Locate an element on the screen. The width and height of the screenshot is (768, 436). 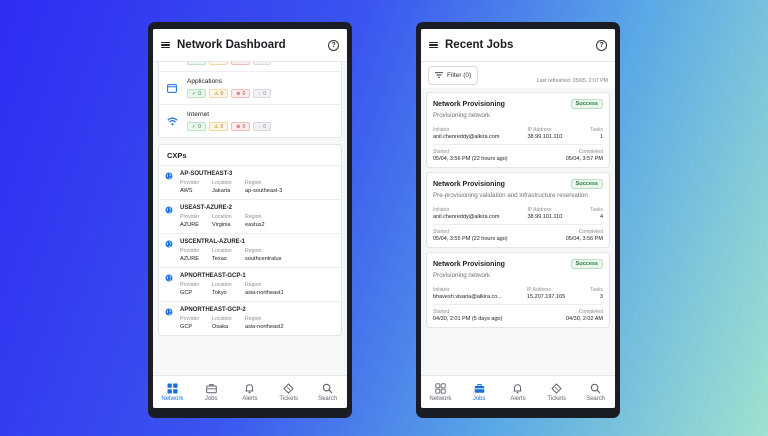
tab-label: Tickets is located at coordinates (289, 398).